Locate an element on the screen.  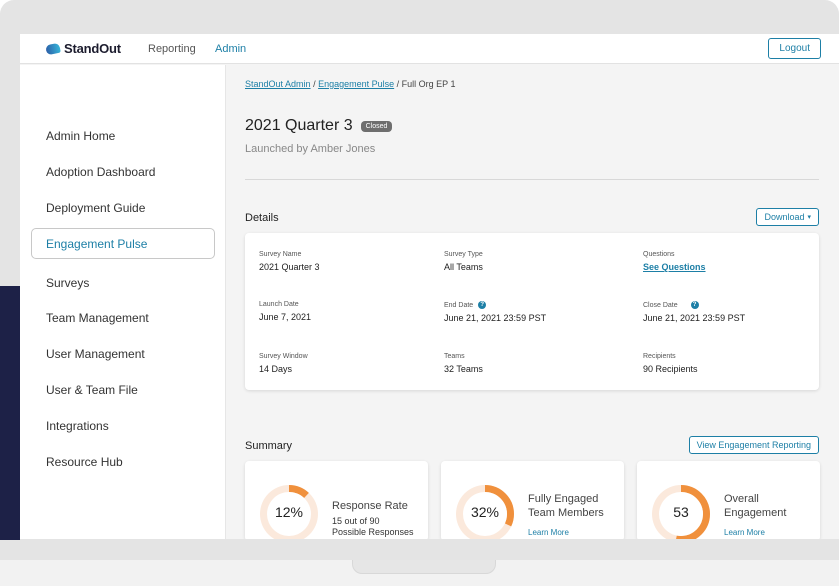
metric-title-line: Team Members is located at coordinates (566, 513).